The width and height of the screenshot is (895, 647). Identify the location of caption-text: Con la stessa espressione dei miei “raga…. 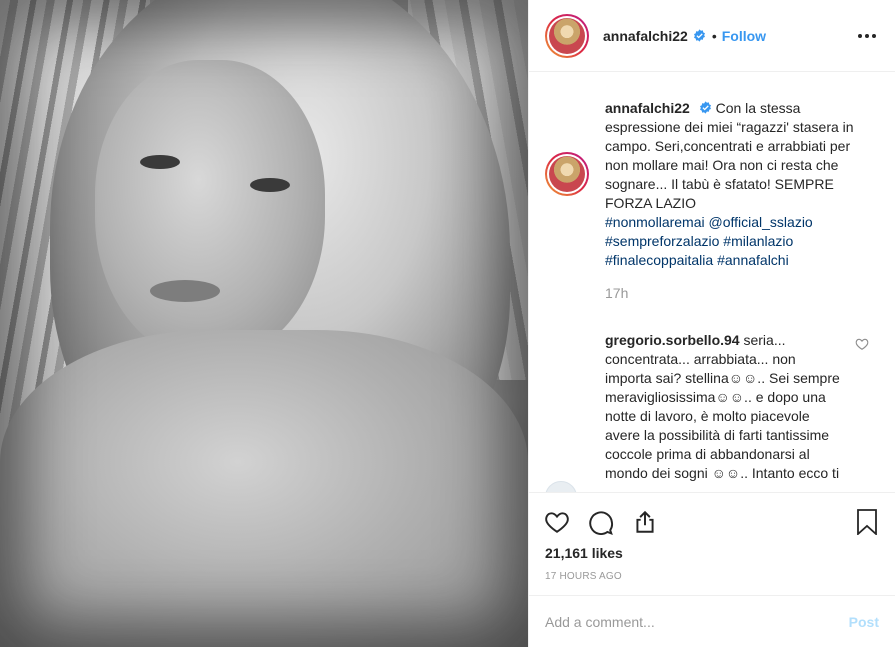
(729, 155).